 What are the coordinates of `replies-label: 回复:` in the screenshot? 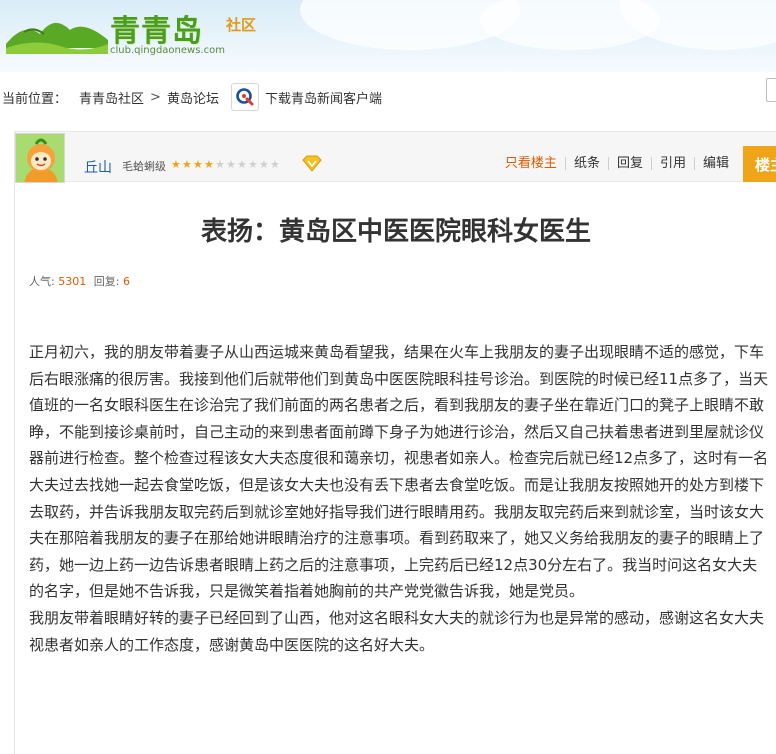 It's located at (106, 281).